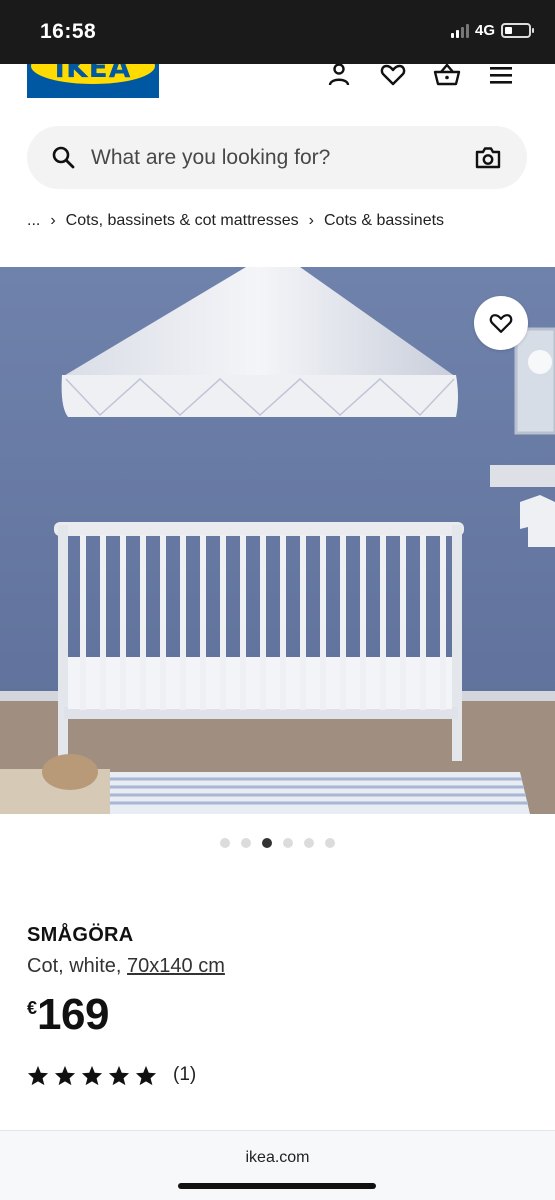 Image resolution: width=555 pixels, height=1200 pixels. What do you see at coordinates (277, 1158) in the screenshot?
I see `url-domain: ikea.com` at bounding box center [277, 1158].